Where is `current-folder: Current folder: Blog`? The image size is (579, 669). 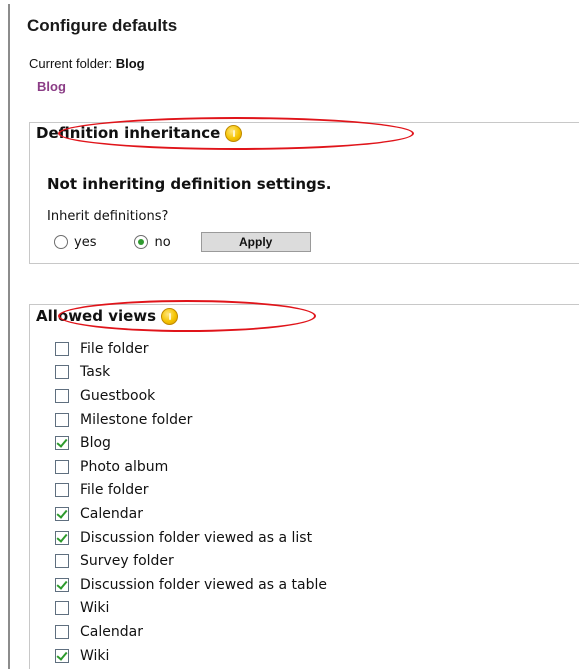
current-folder: Current folder: Blog is located at coordinates (87, 63).